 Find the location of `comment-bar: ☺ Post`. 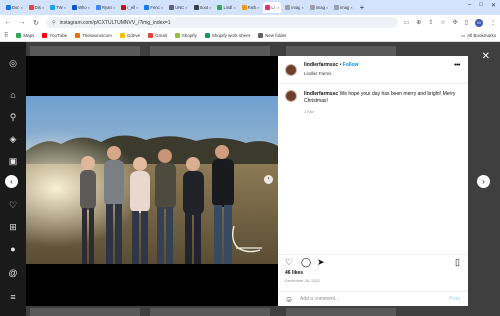

comment-bar: ☺ Post is located at coordinates (373, 298).